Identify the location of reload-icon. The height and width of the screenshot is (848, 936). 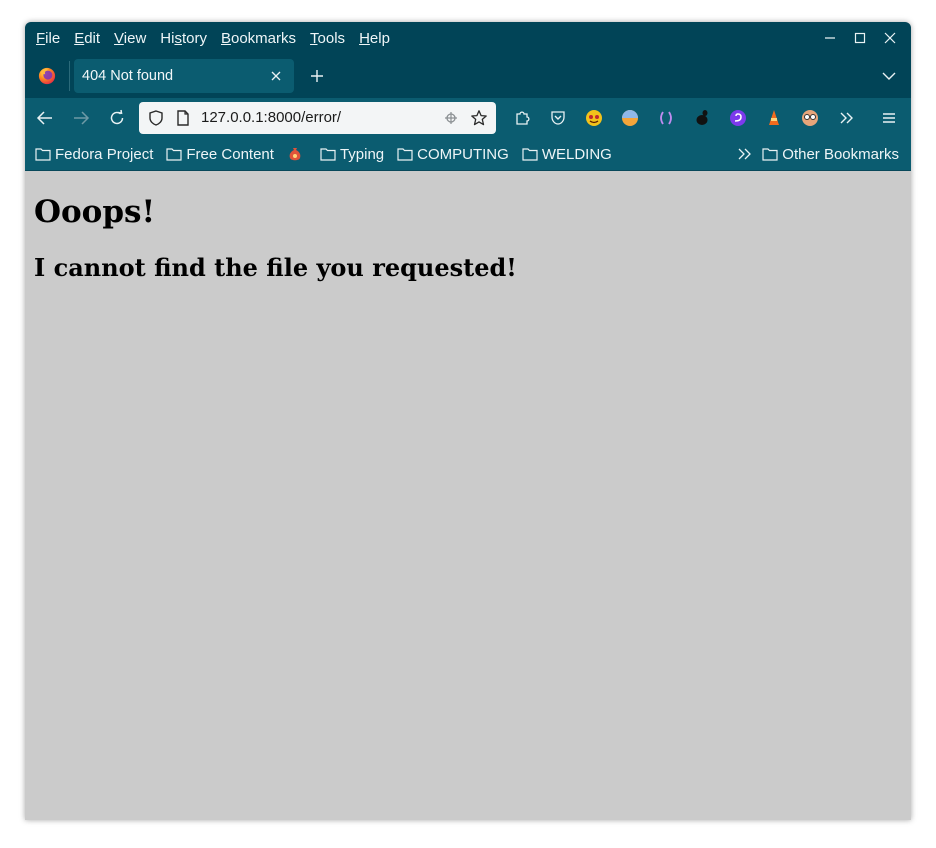
(117, 117).